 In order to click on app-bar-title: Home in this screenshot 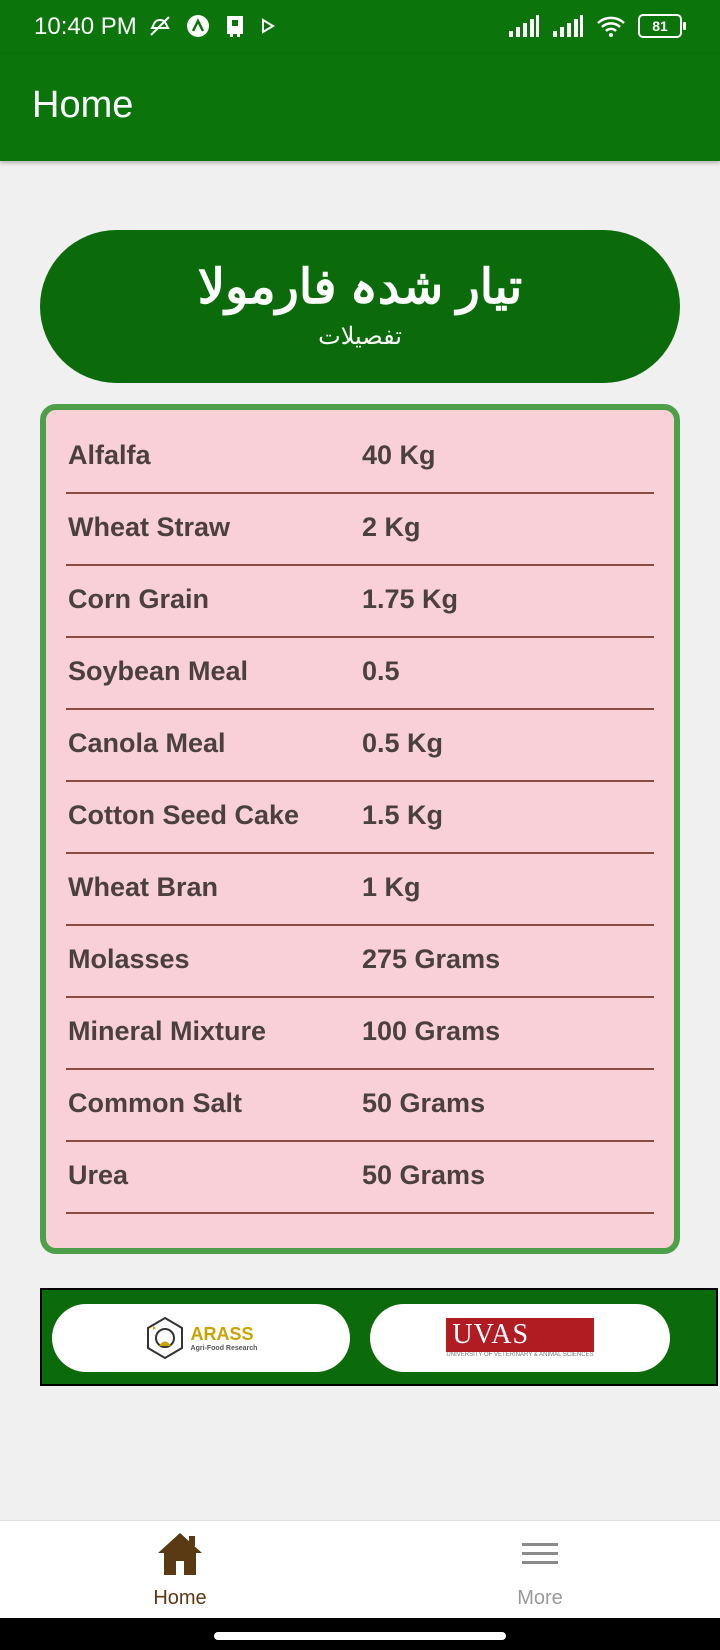, I will do `click(83, 105)`.